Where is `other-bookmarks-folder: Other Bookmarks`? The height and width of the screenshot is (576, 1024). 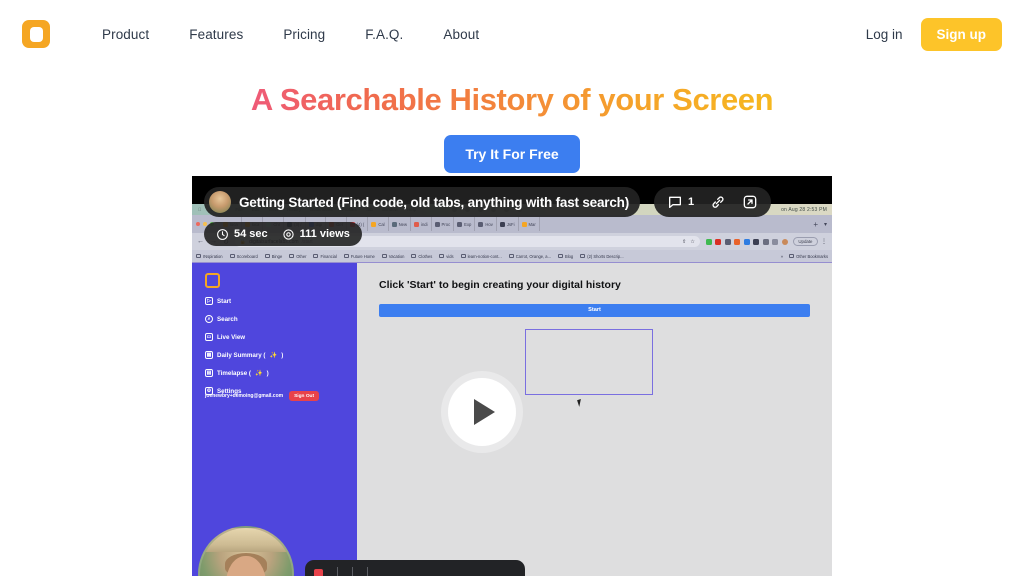 other-bookmarks-folder: Other Bookmarks is located at coordinates (808, 256).